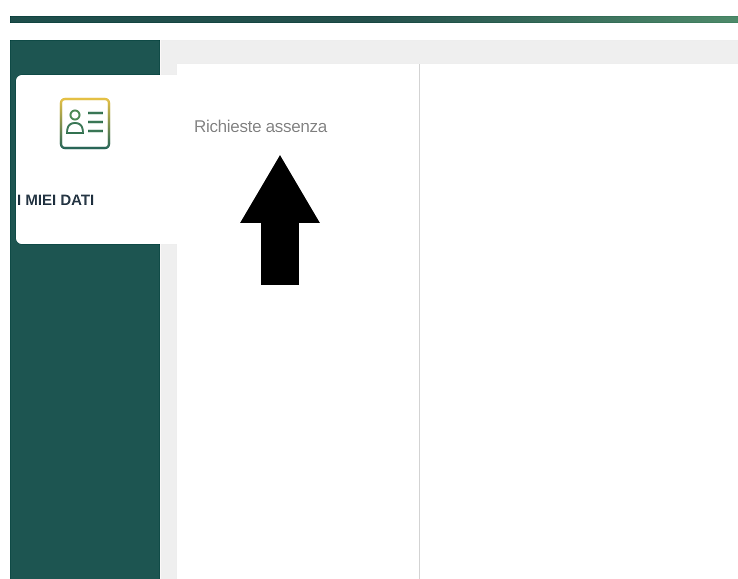 The image size is (738, 579). I want to click on sidebar-item: I MIEI DATI, so click(96, 159).